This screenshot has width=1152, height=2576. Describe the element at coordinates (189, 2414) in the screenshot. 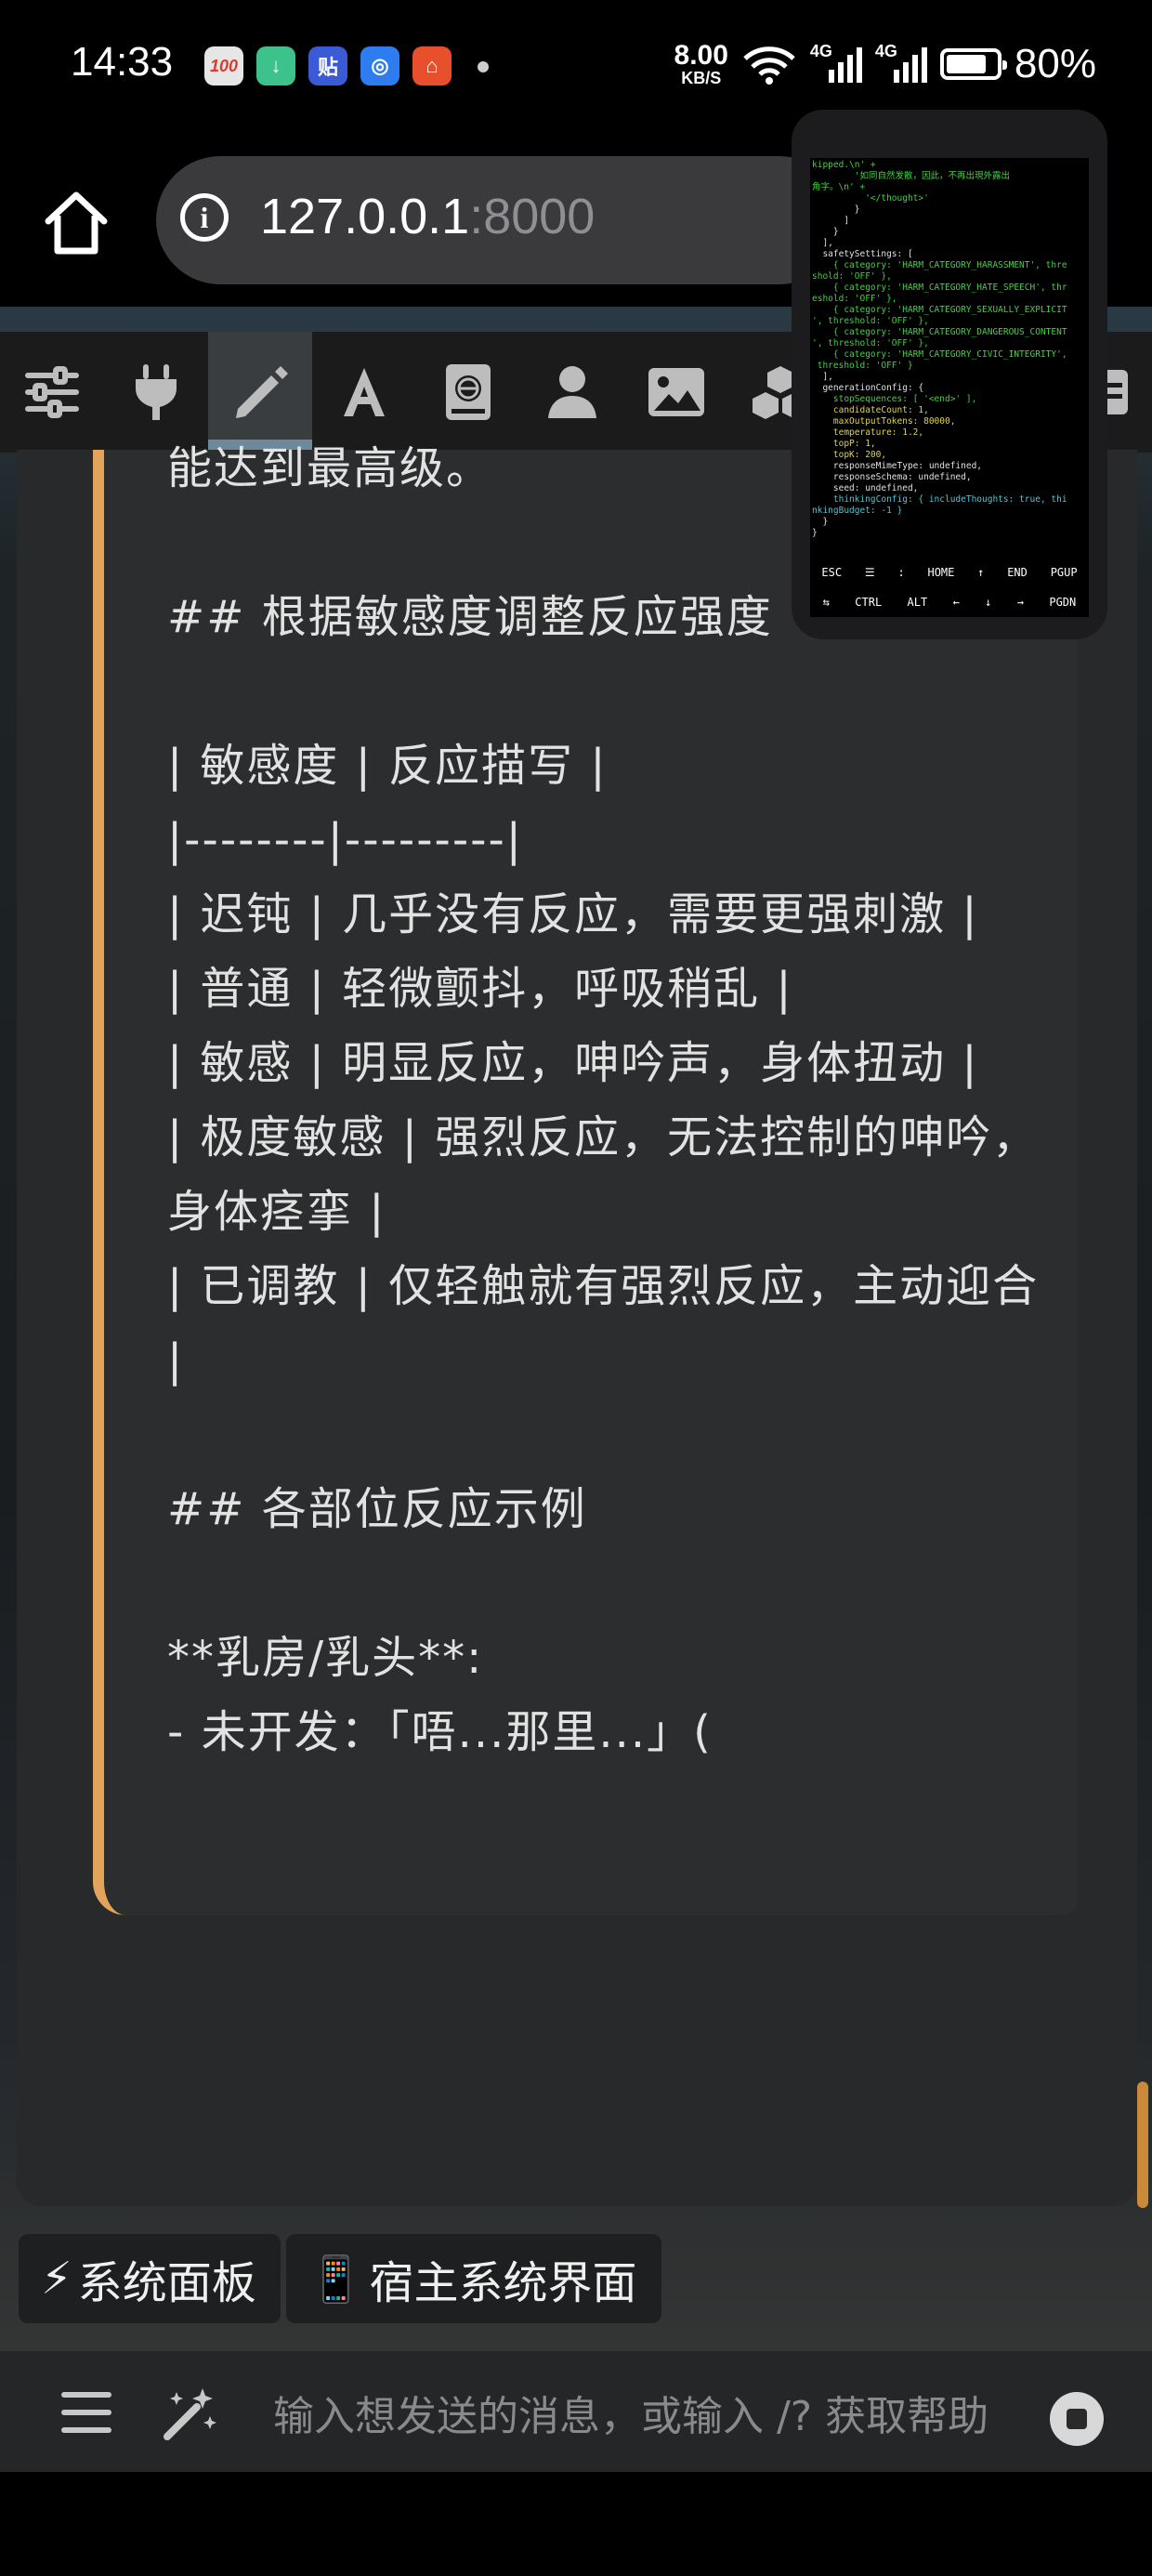

I see `magic-wand-icon` at that location.